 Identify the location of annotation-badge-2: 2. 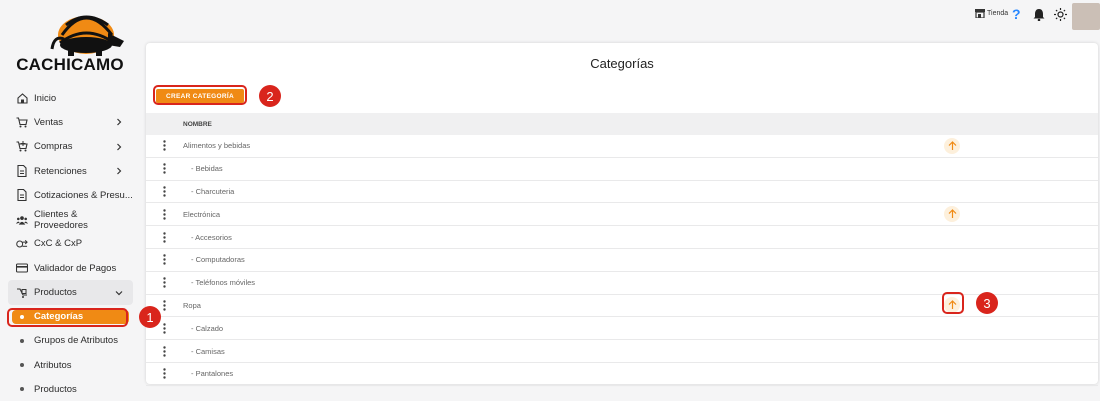
(270, 96).